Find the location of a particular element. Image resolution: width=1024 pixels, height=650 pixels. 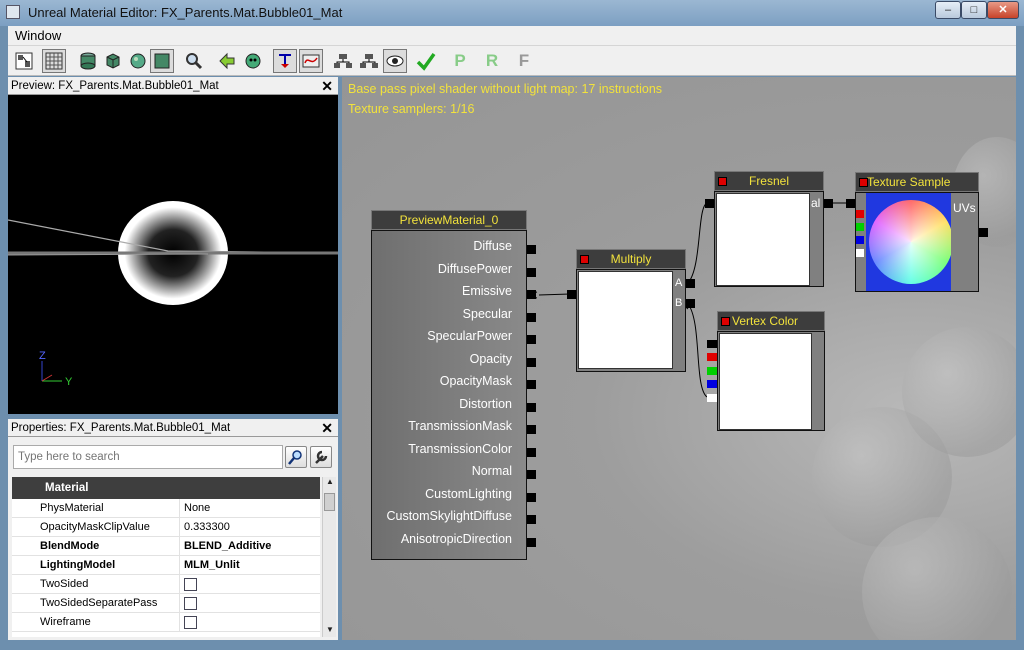

property-row: LightingModel MLM_Unlit is located at coordinates (166, 565).